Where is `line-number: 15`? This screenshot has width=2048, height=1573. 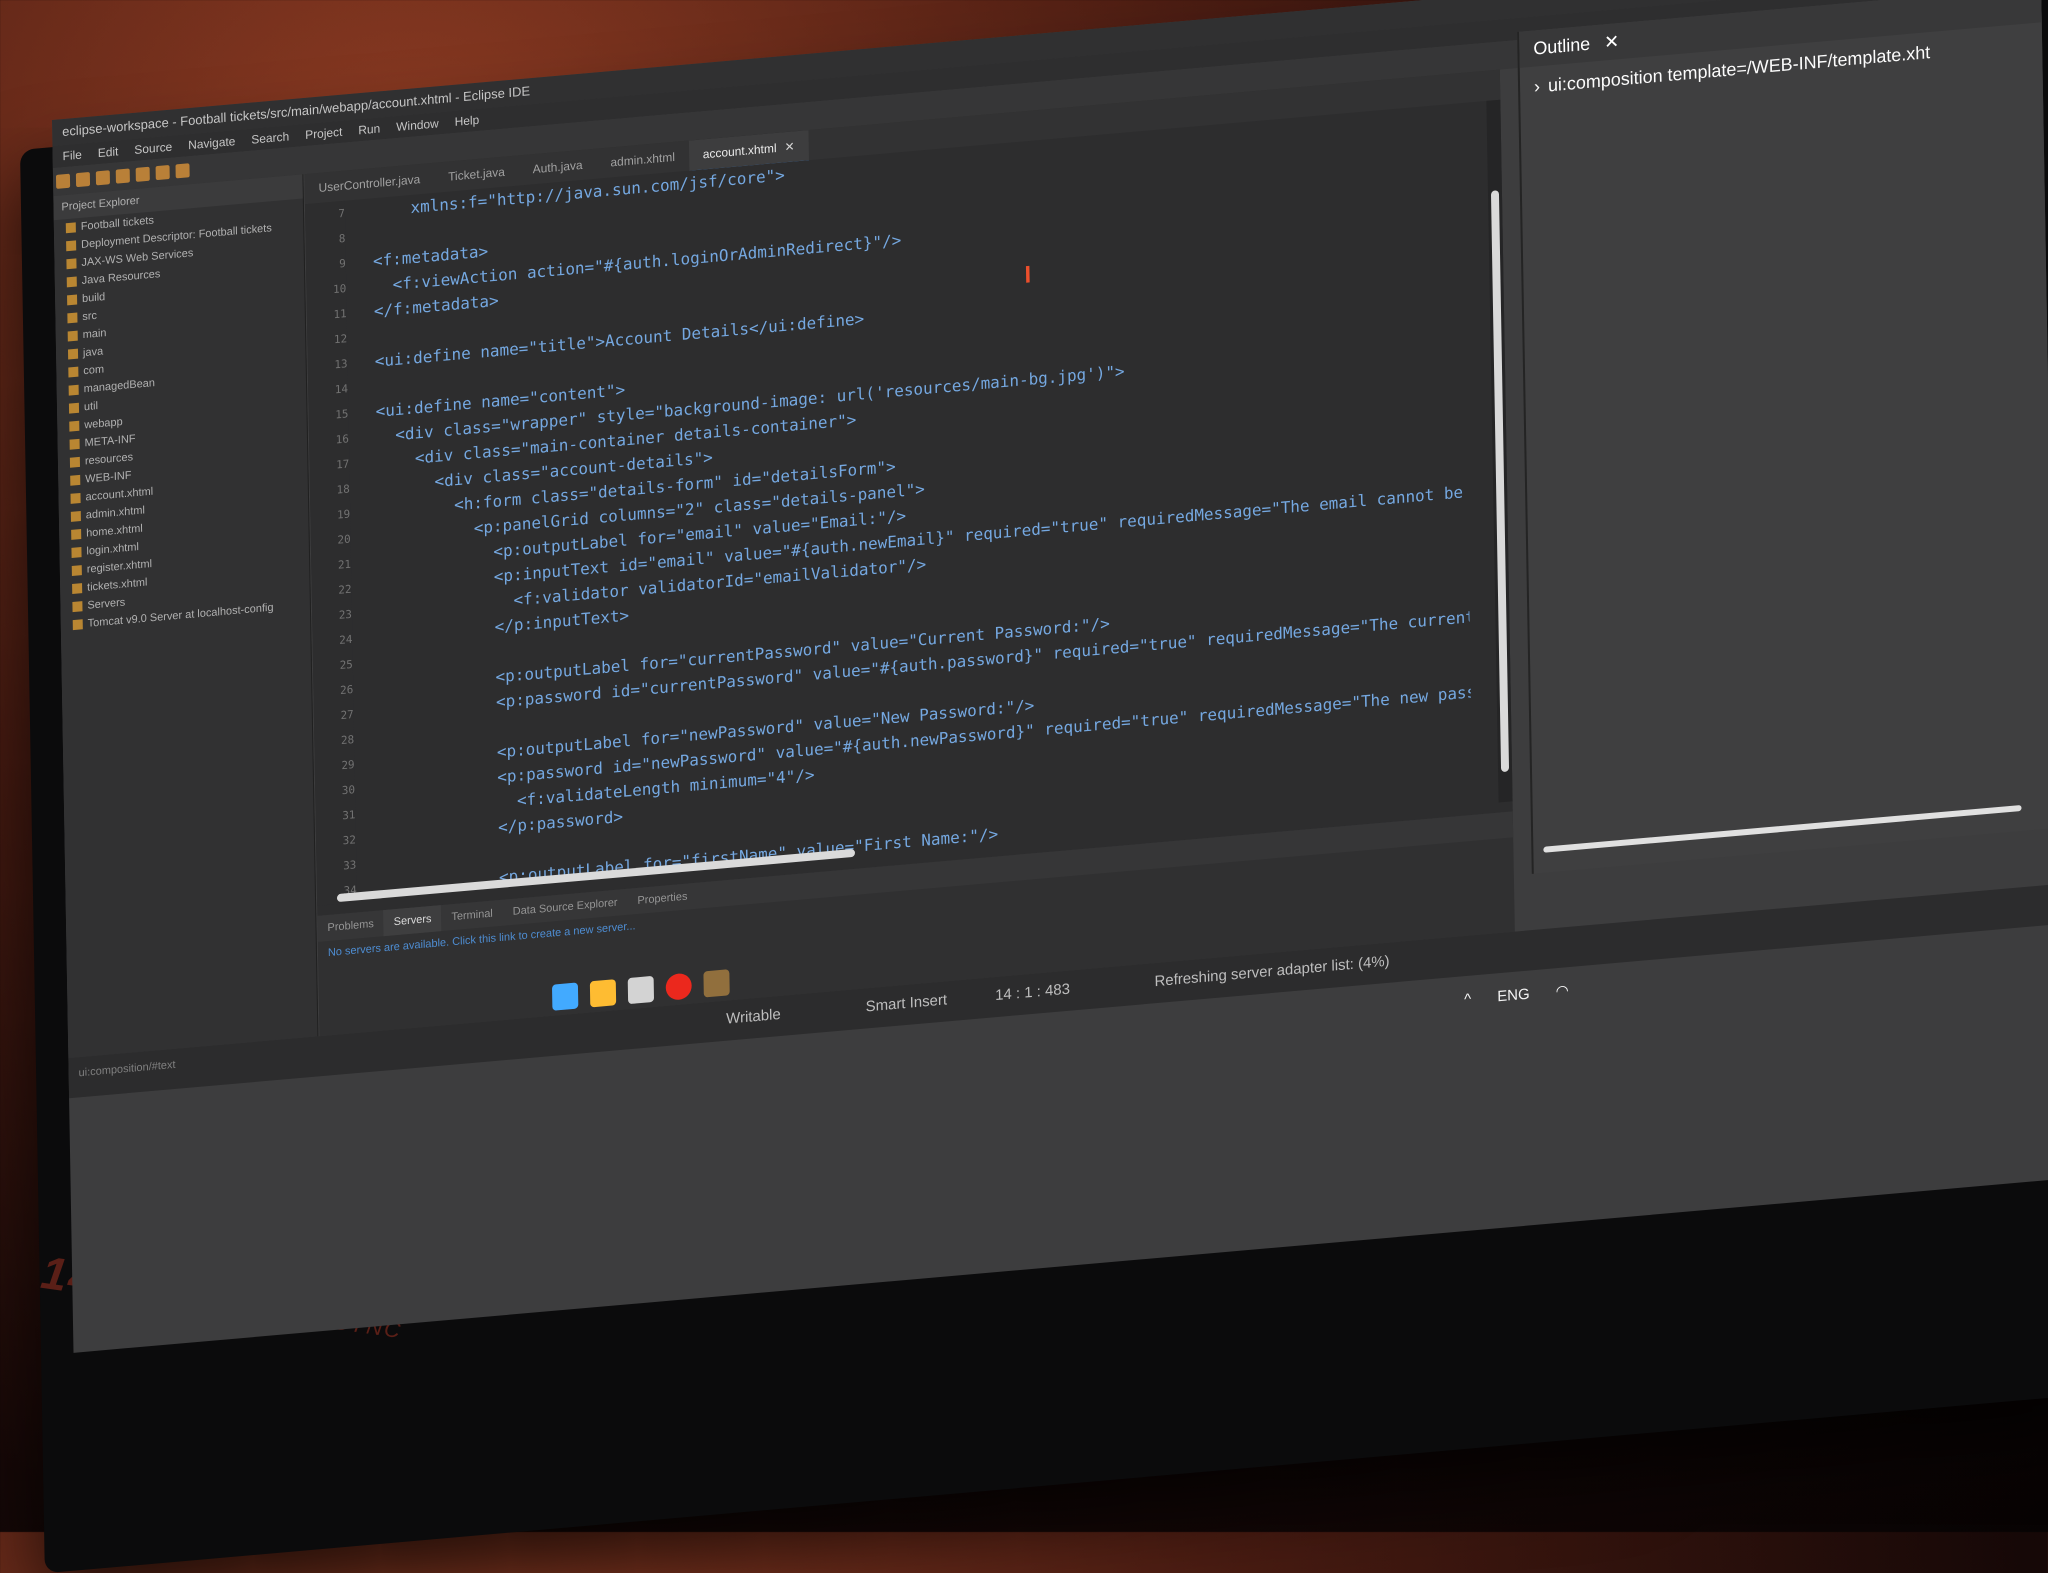
line-number: 15 is located at coordinates (342, 414).